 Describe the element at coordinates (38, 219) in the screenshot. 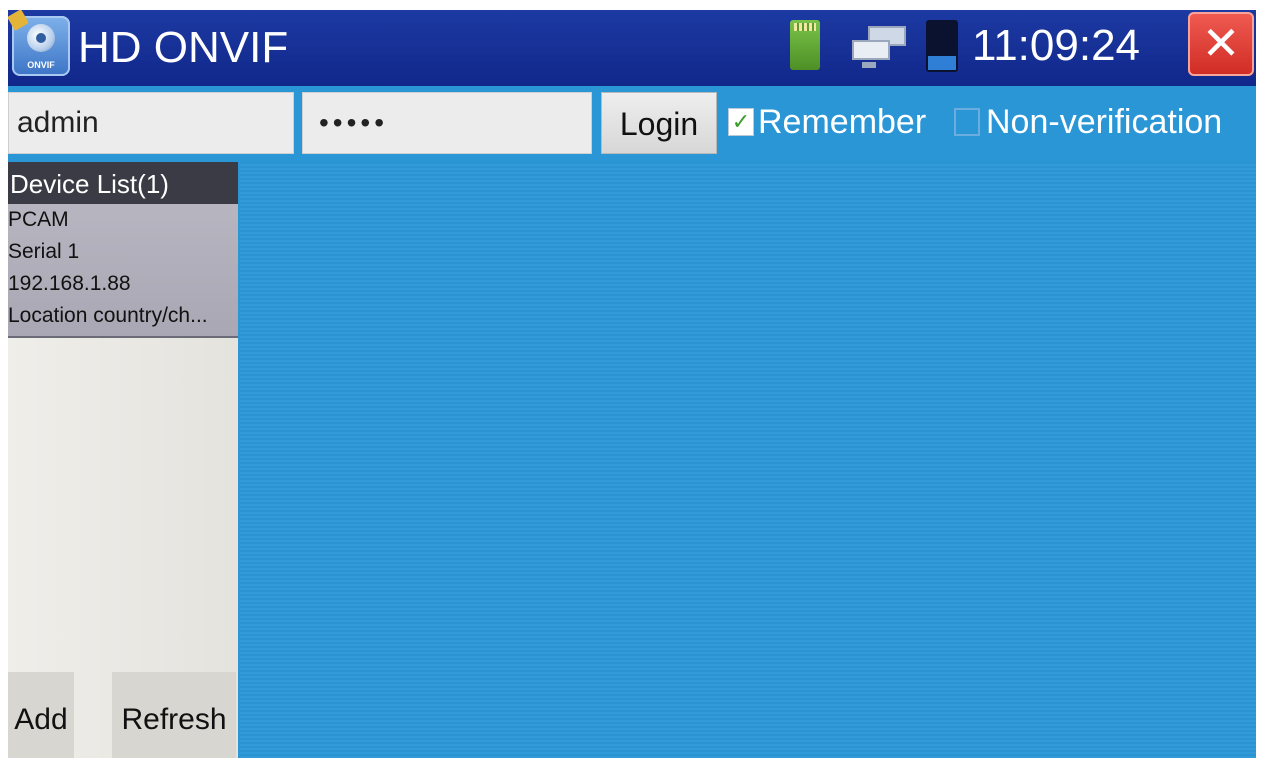

I see `device-name: PCAM` at that location.